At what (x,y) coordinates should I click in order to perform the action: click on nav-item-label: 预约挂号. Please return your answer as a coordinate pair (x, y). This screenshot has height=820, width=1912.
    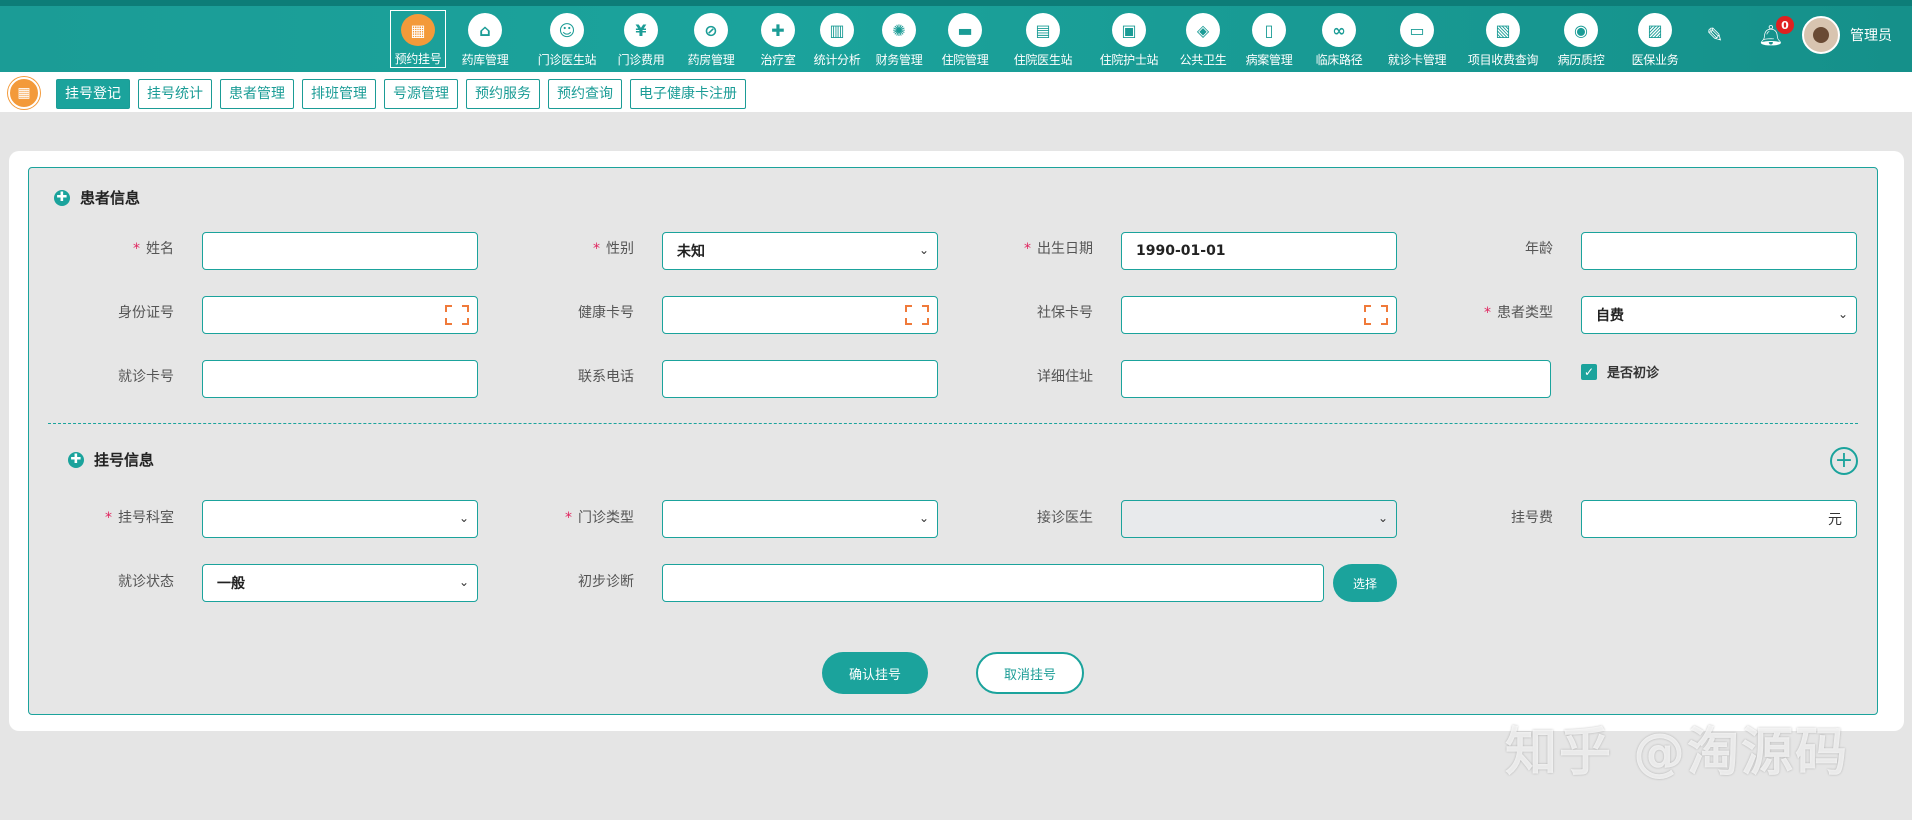
    Looking at the image, I should click on (418, 59).